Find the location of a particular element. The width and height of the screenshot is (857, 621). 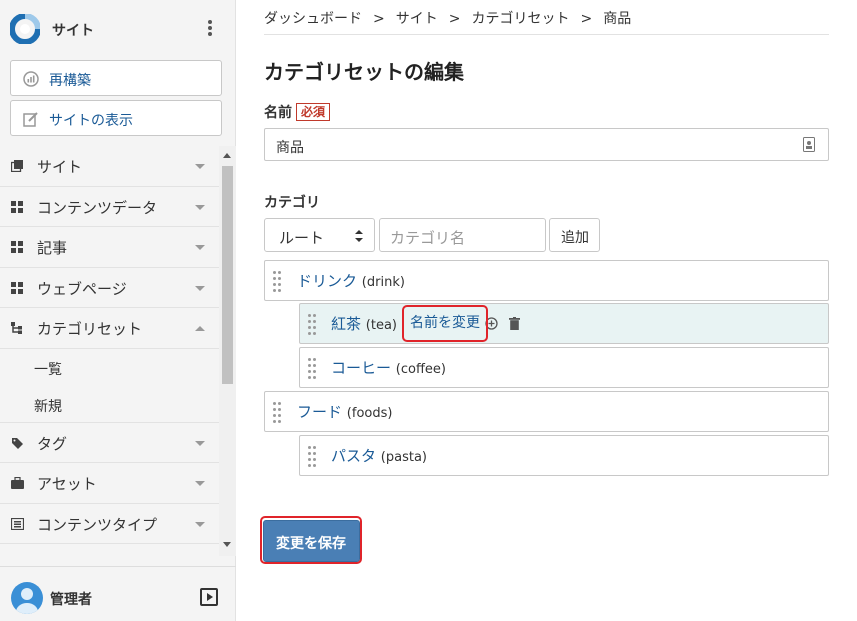

sidebar-header: サイト is located at coordinates (118, 29).